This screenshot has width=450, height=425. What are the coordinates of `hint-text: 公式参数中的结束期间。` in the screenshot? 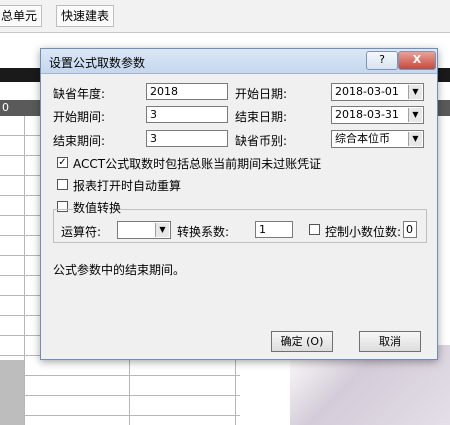 It's located at (119, 270).